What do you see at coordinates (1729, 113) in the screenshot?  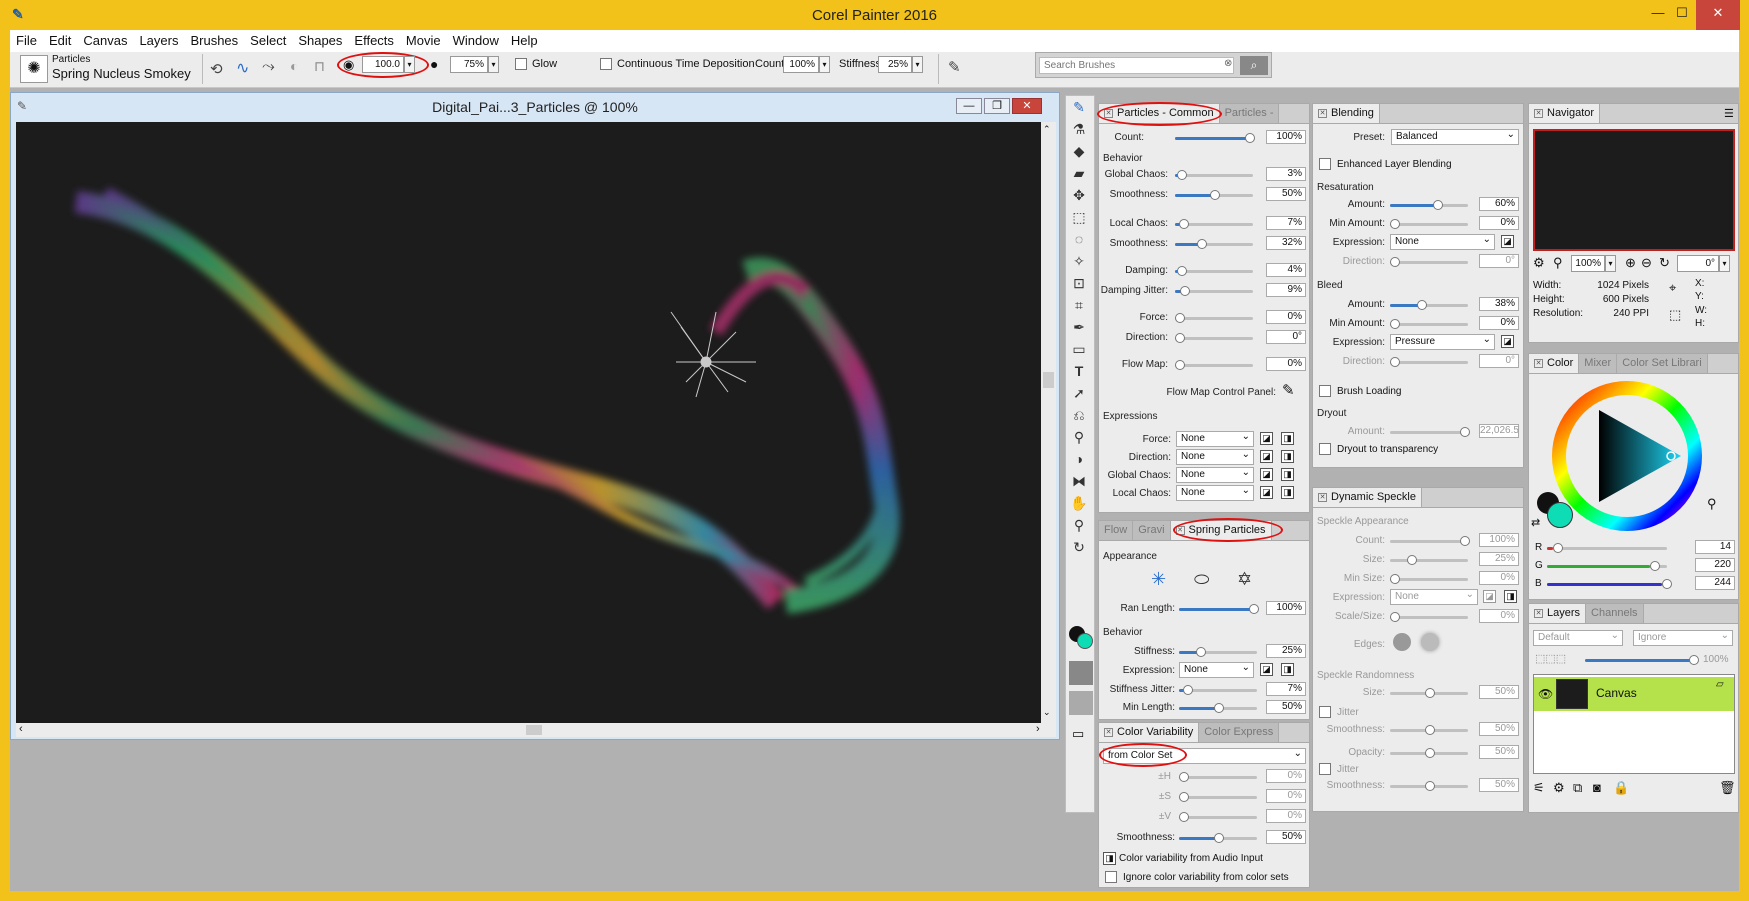 I see `navigator-menu-icon: ☰` at bounding box center [1729, 113].